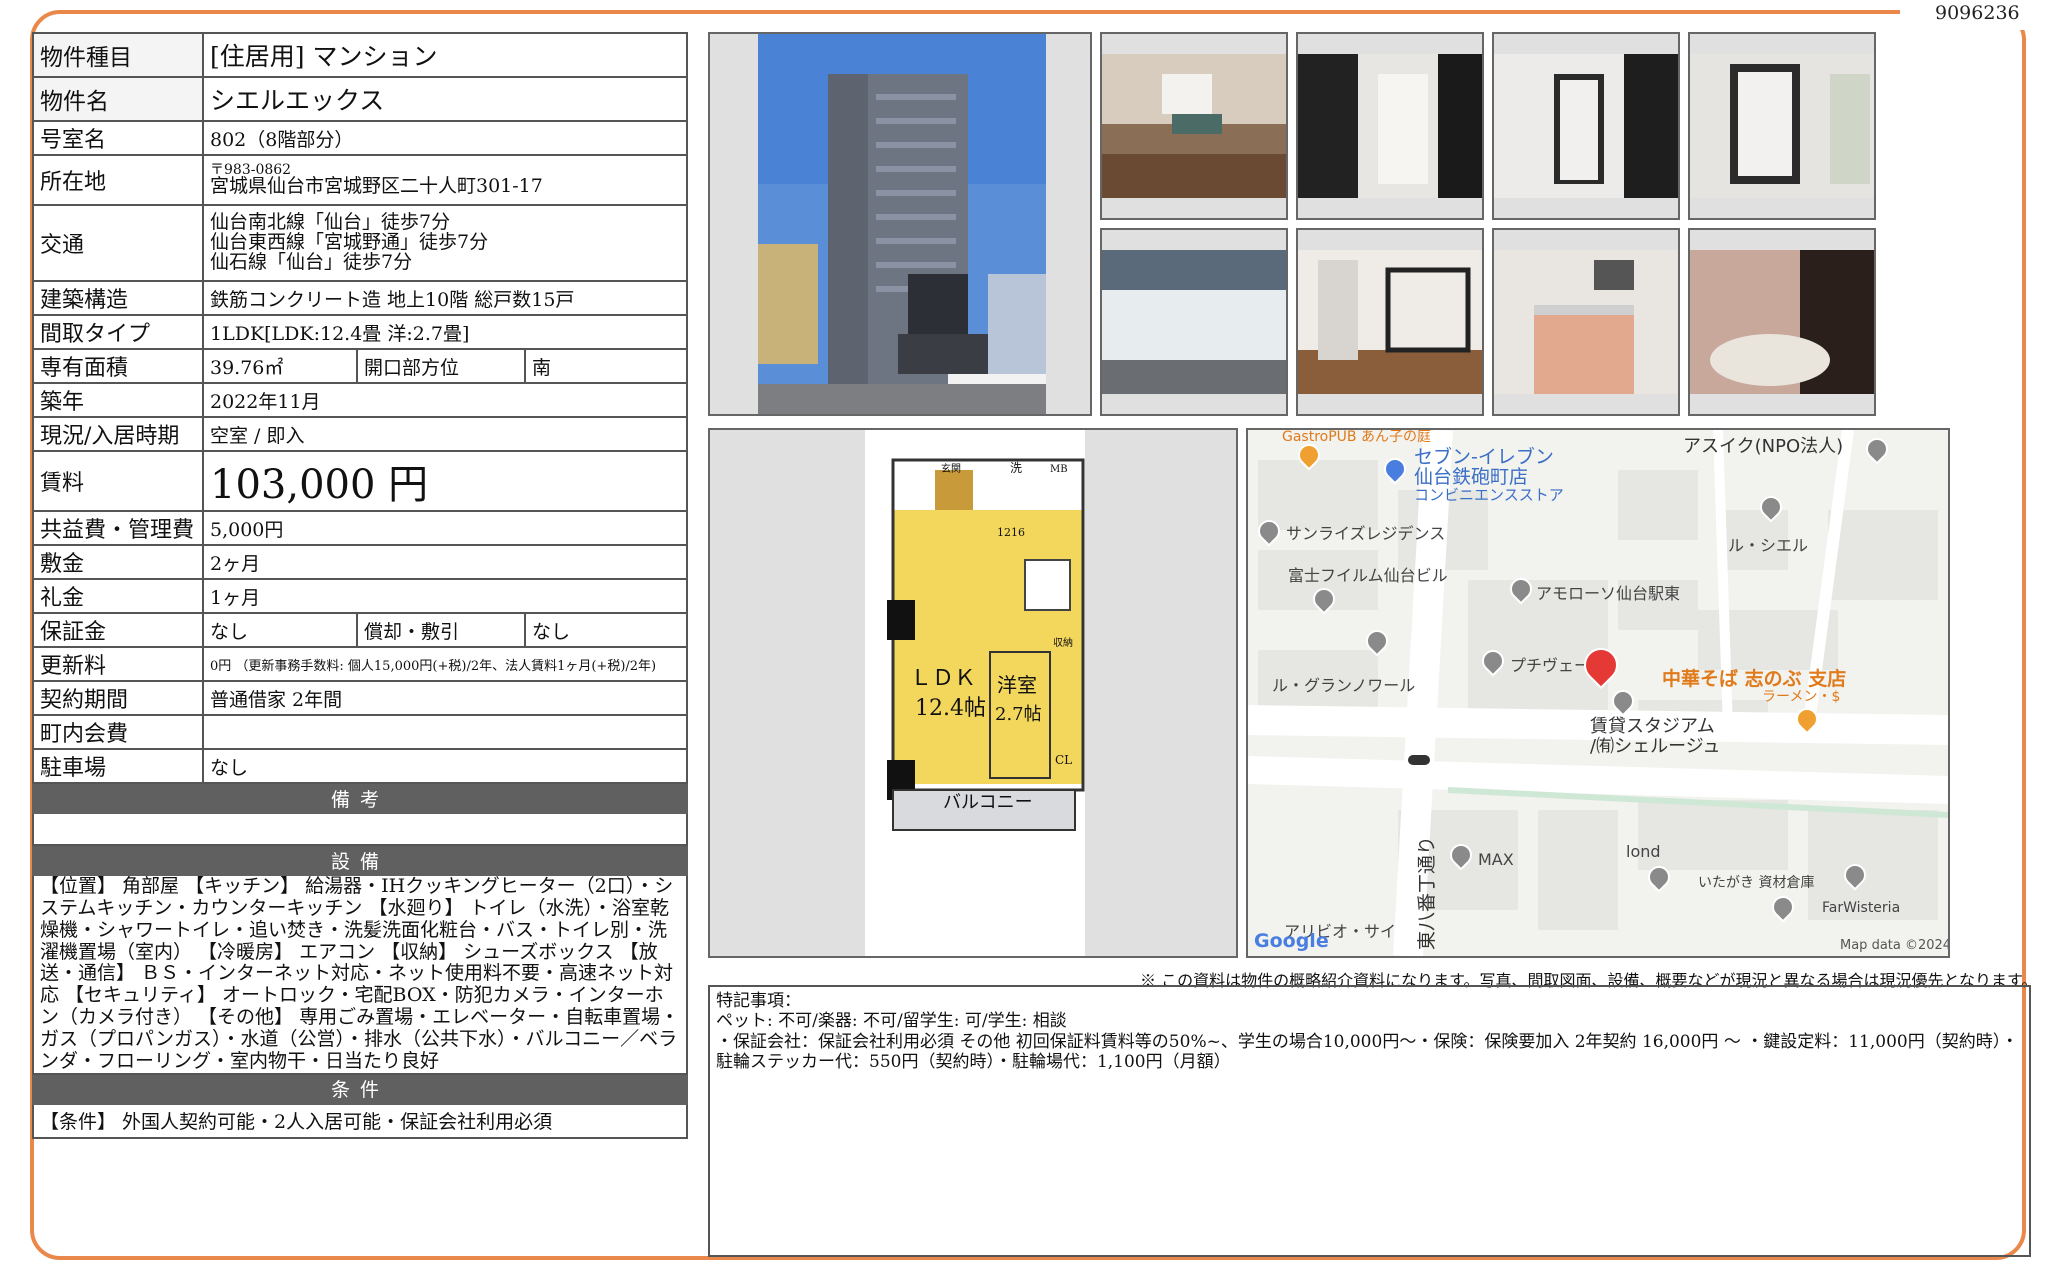 Image resolution: width=2056 pixels, height=1265 pixels. I want to click on parking-value: なし, so click(445, 766).